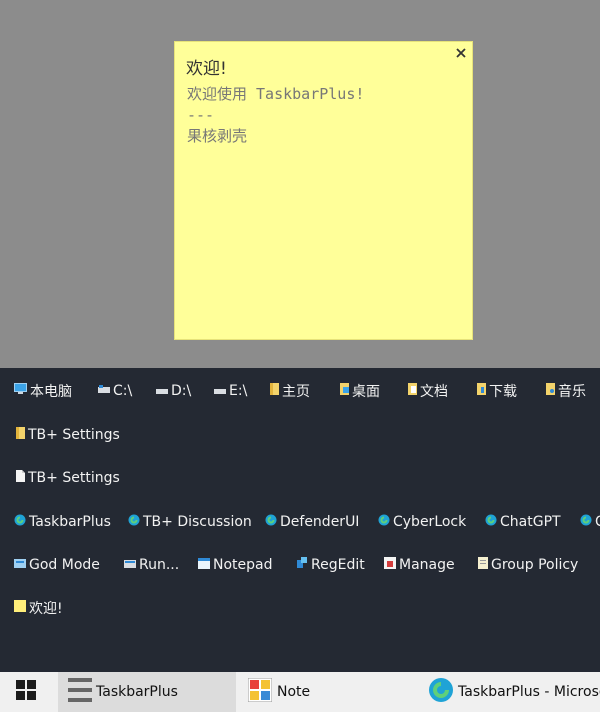  What do you see at coordinates (483, 565) in the screenshot?
I see `policy-icon` at bounding box center [483, 565].